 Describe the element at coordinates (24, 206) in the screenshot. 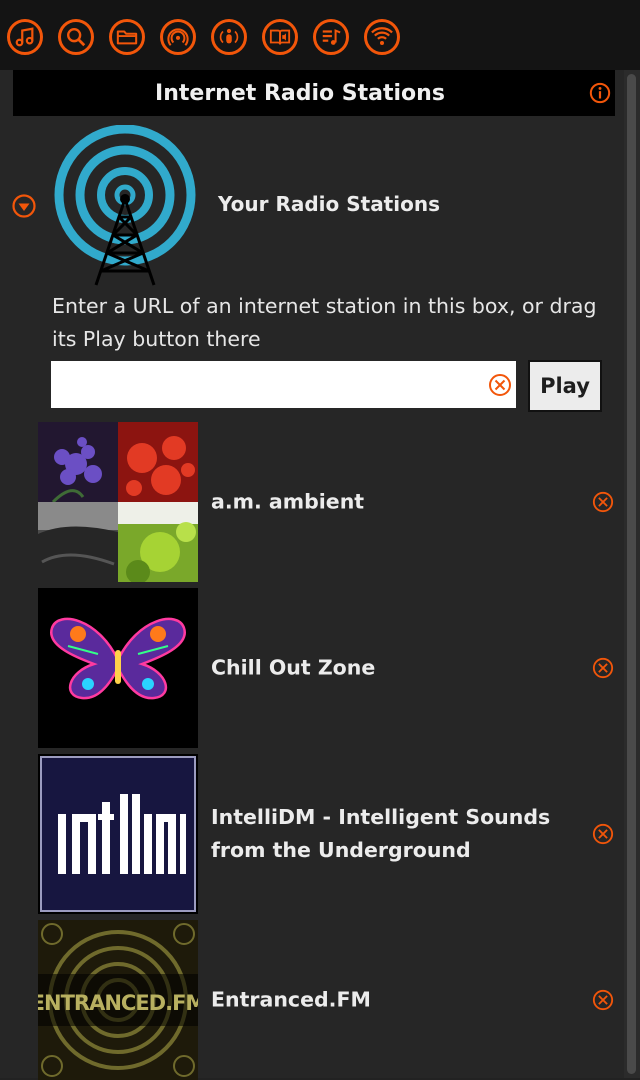

I see `collapse-chevron-icon` at that location.